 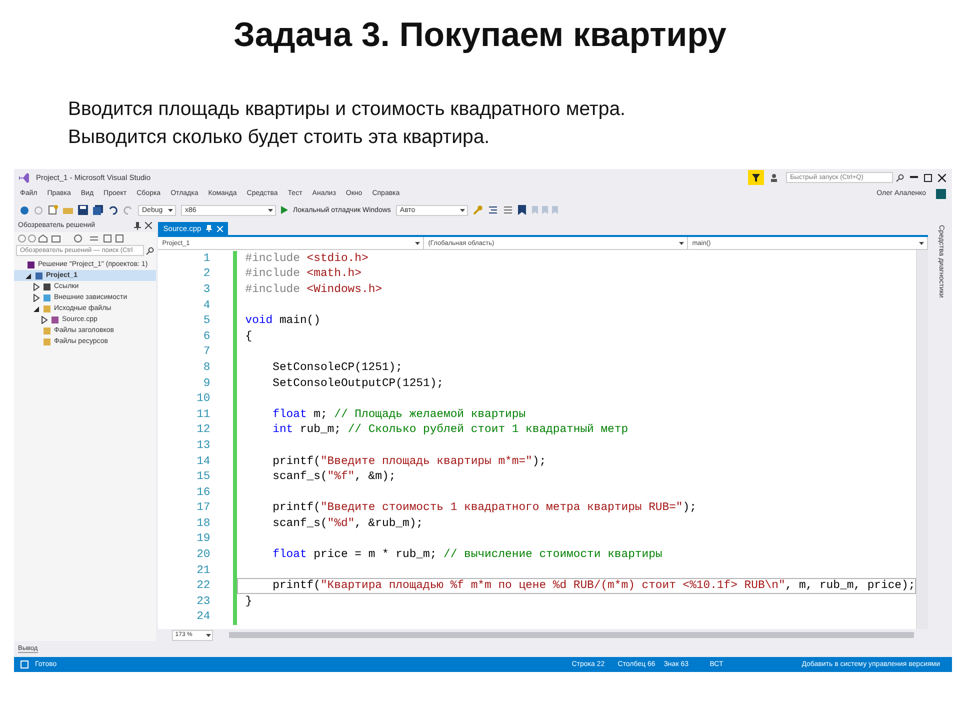 I want to click on line-number: 11, so click(x=203, y=415).